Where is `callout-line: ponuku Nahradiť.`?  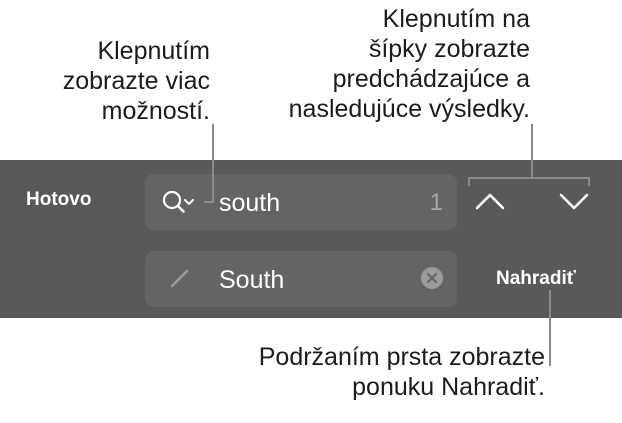
callout-line: ponuku Nahradiť. is located at coordinates (448, 387).